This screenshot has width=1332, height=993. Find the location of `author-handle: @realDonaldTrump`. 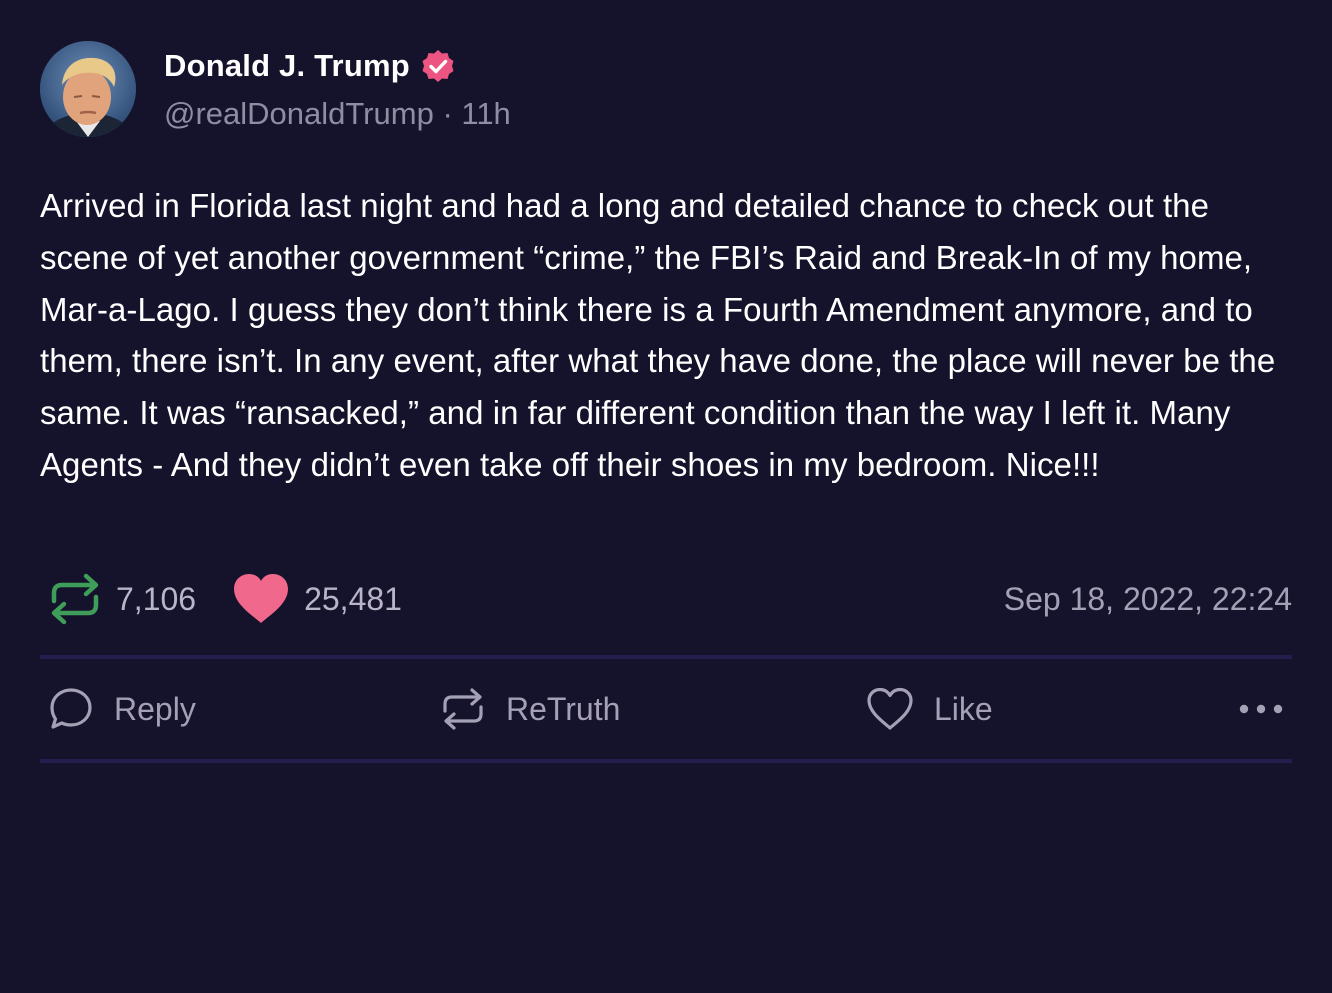

author-handle: @realDonaldTrump is located at coordinates (299, 113).